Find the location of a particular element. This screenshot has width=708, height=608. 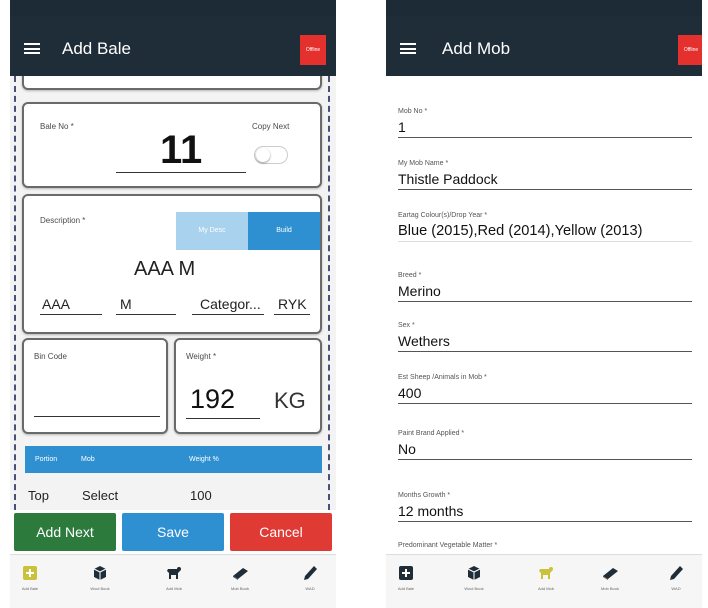

weight-label: Weight * is located at coordinates (201, 356).